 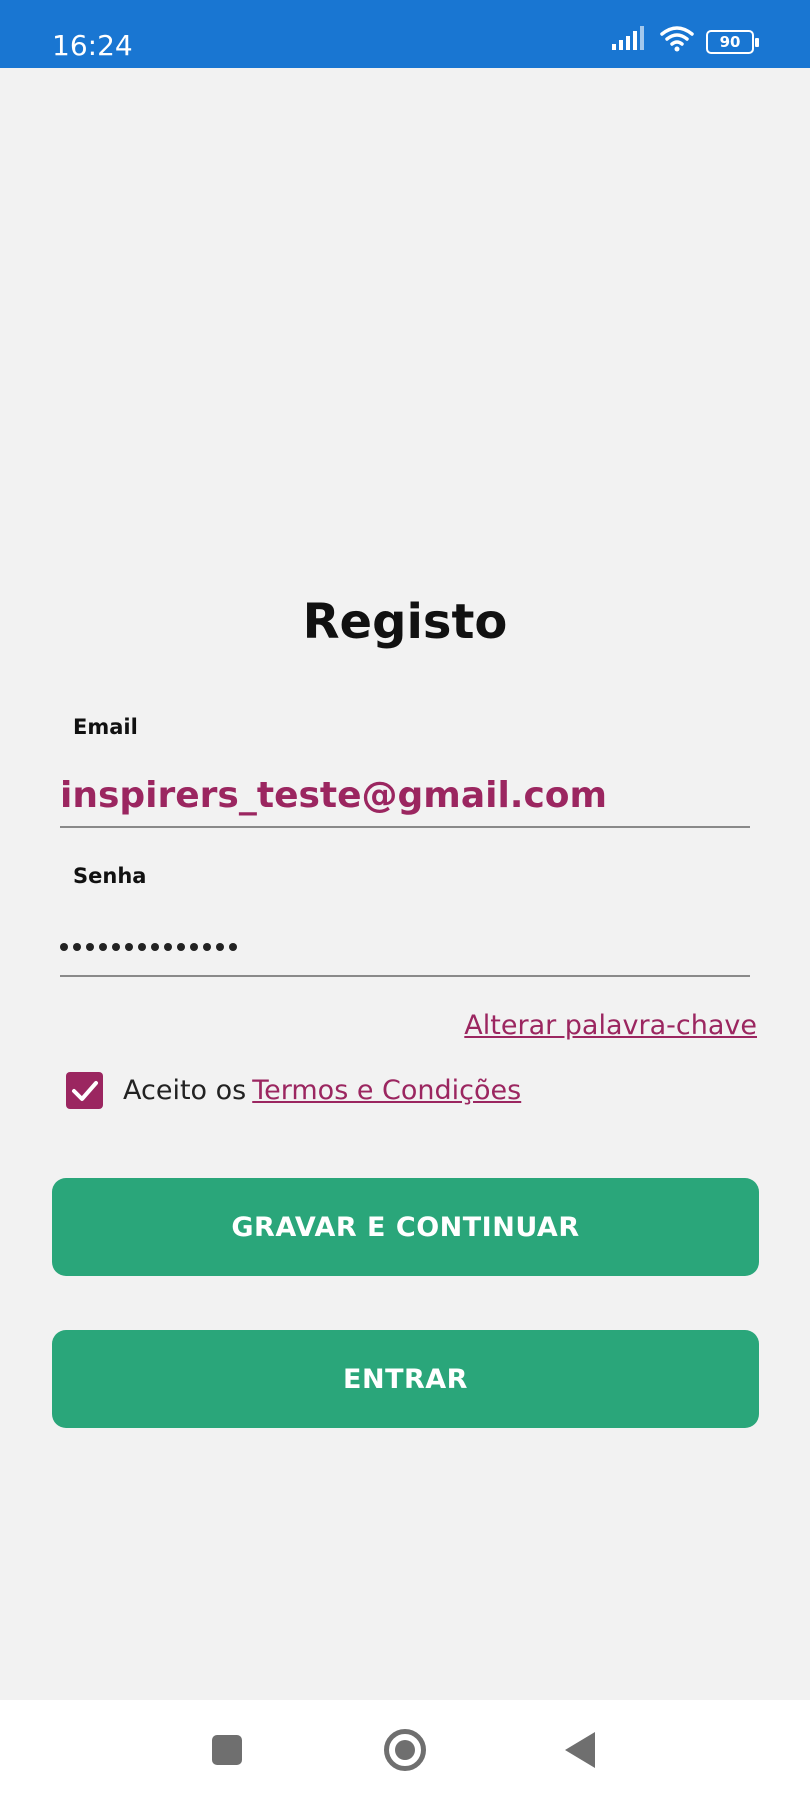 What do you see at coordinates (405, 795) in the screenshot?
I see `email-field` at bounding box center [405, 795].